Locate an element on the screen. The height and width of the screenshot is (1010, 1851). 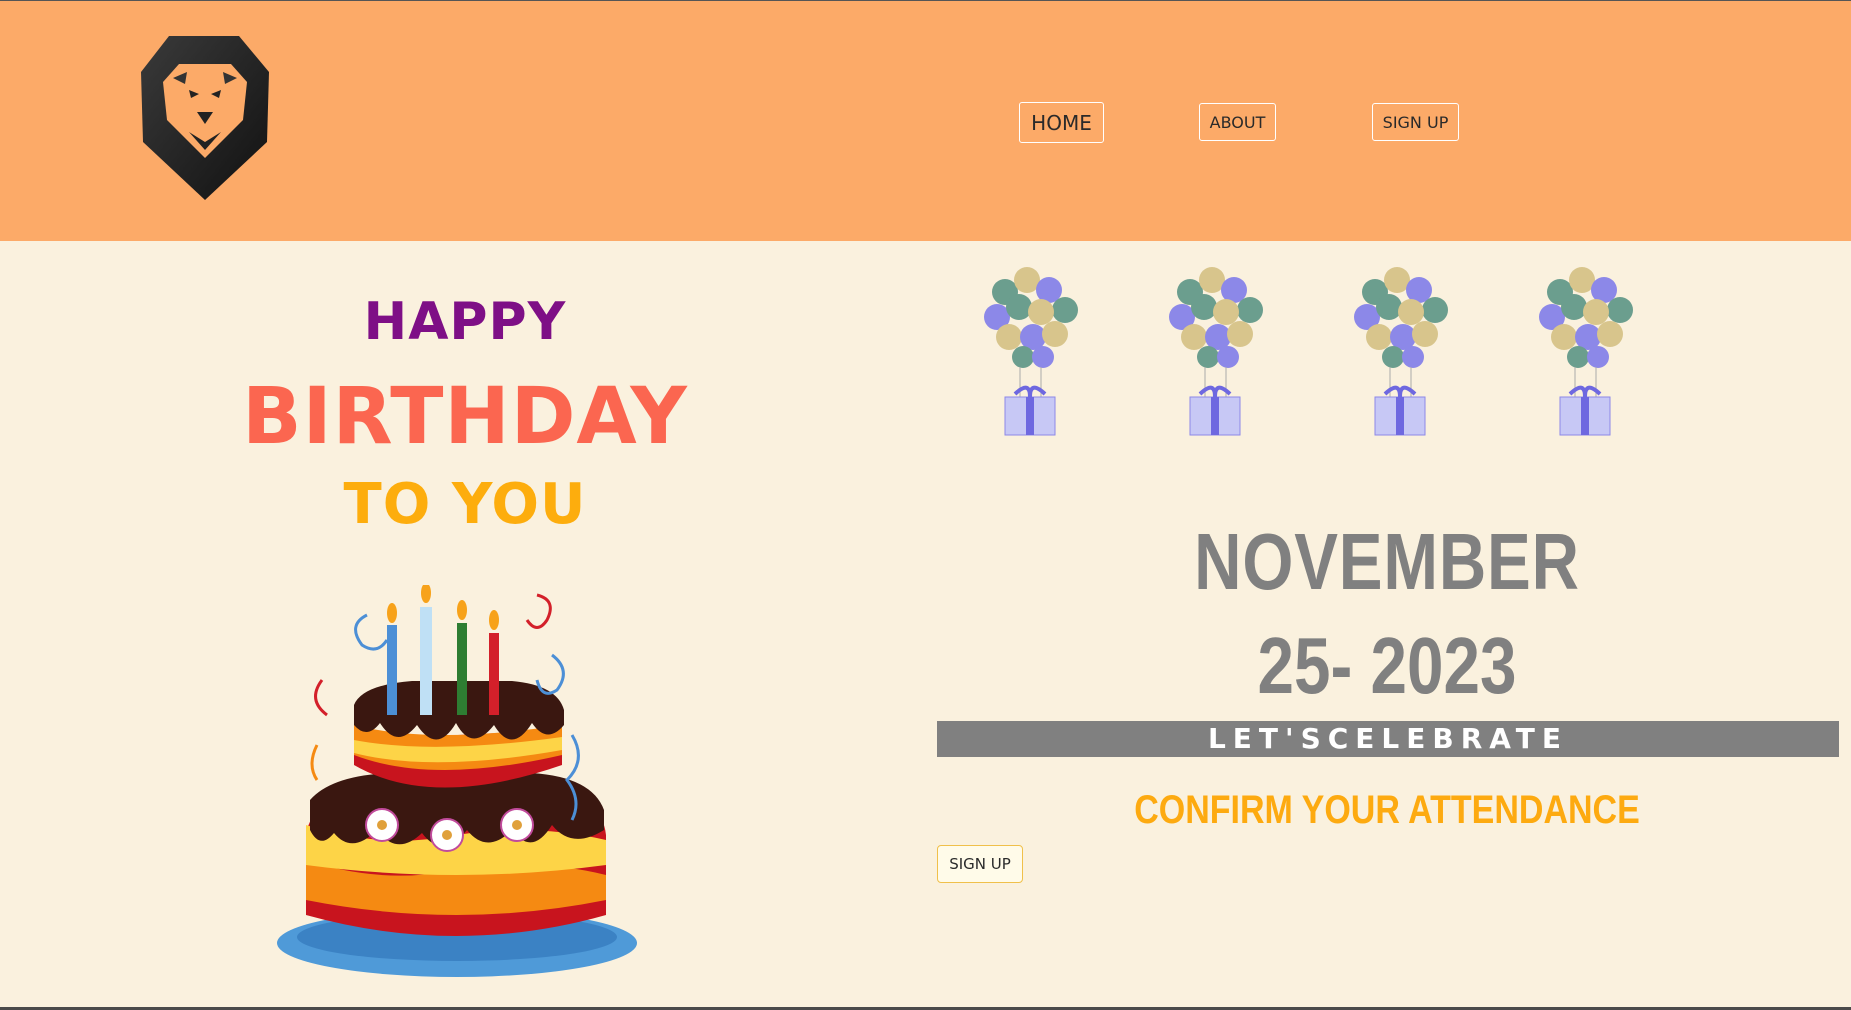
signup-button: SIGN UP is located at coordinates (980, 864).